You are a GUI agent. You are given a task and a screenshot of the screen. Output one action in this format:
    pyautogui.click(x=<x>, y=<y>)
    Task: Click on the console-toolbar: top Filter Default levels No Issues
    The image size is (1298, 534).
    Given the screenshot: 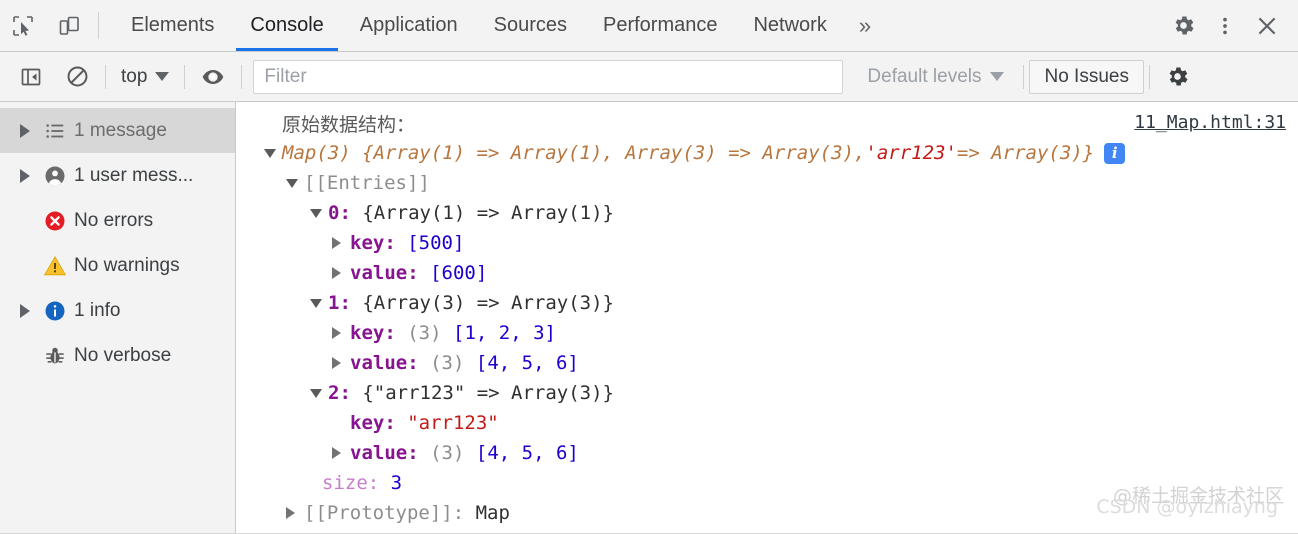 What is the action you would take?
    pyautogui.click(x=649, y=77)
    